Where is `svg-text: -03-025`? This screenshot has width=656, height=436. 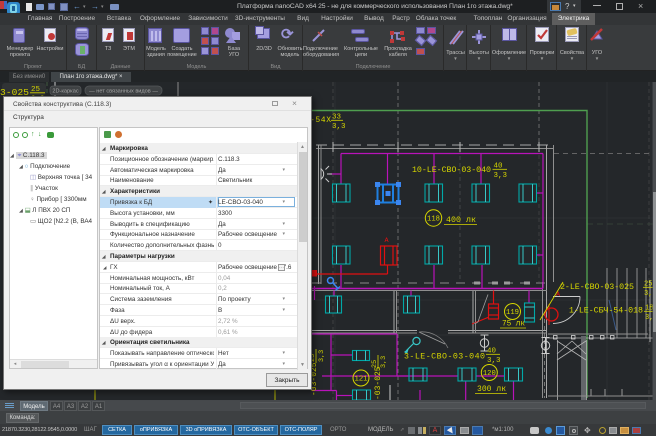
svg-text: -03-025 is located at coordinates (378, 383).